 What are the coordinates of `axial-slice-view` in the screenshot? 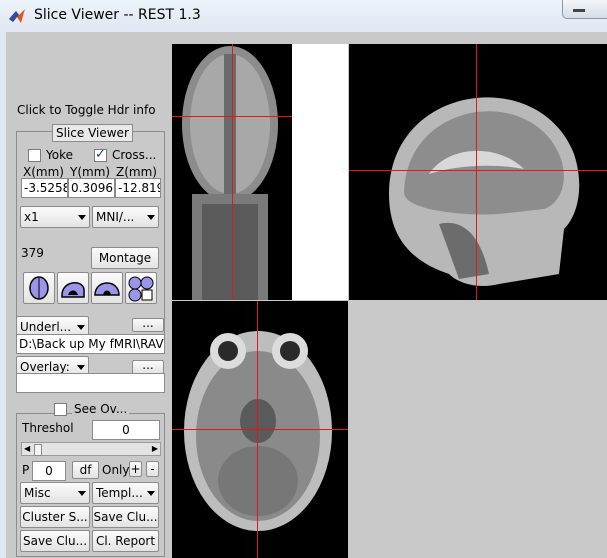 It's located at (260, 429).